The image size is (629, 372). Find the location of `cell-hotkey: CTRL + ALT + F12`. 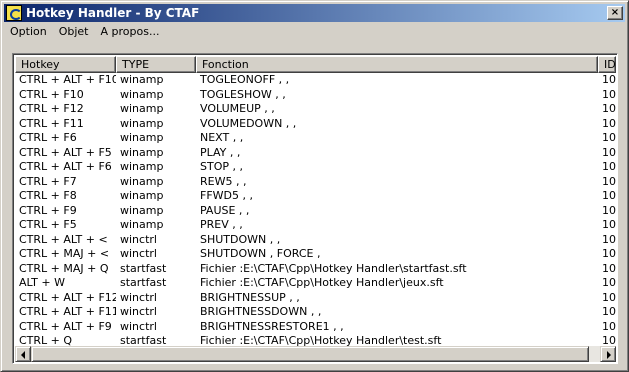

cell-hotkey: CTRL + ALT + F12 is located at coordinates (67, 297).